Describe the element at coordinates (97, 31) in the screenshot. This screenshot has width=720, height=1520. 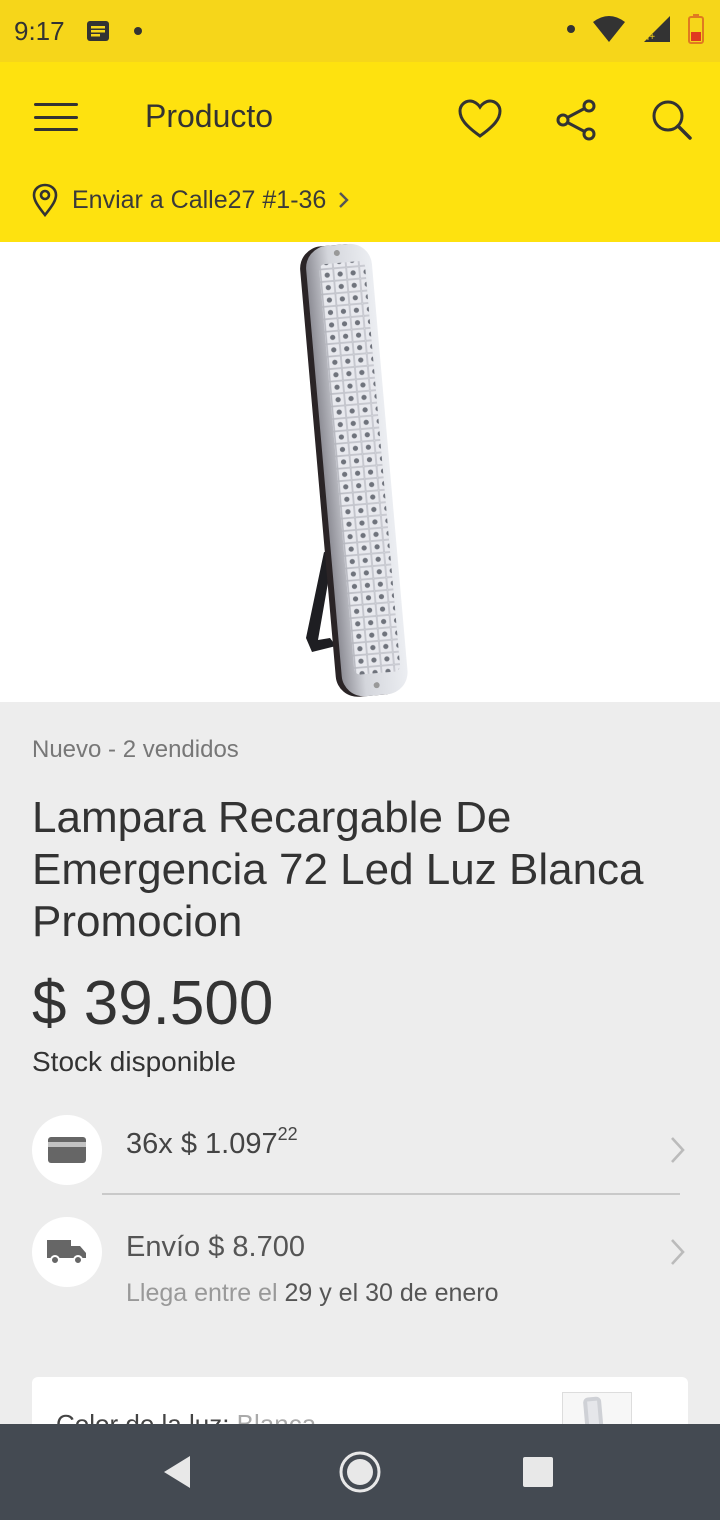
I see `notification-icon` at that location.